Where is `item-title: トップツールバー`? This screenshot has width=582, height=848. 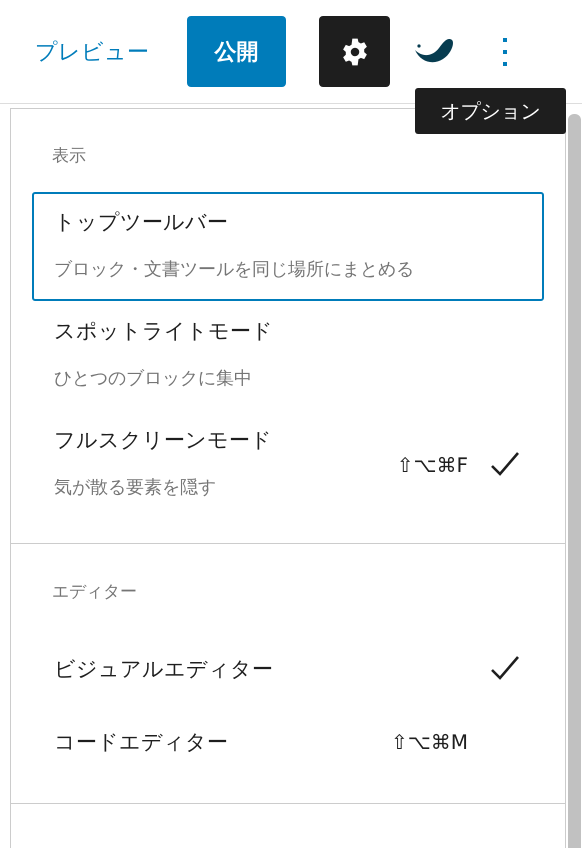 item-title: トップツールバー is located at coordinates (141, 222).